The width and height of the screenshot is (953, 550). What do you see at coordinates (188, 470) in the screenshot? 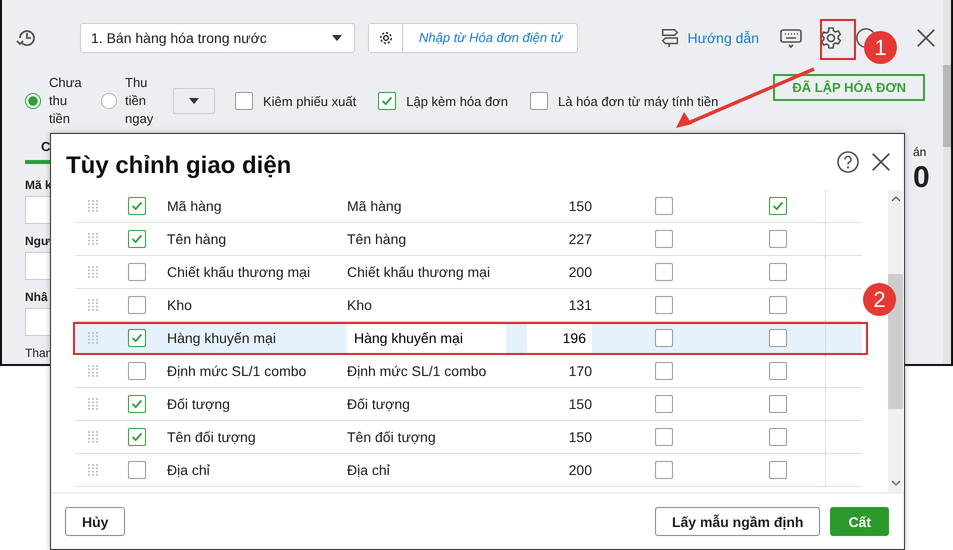
I see `table-cell: Địa chỉ` at bounding box center [188, 470].